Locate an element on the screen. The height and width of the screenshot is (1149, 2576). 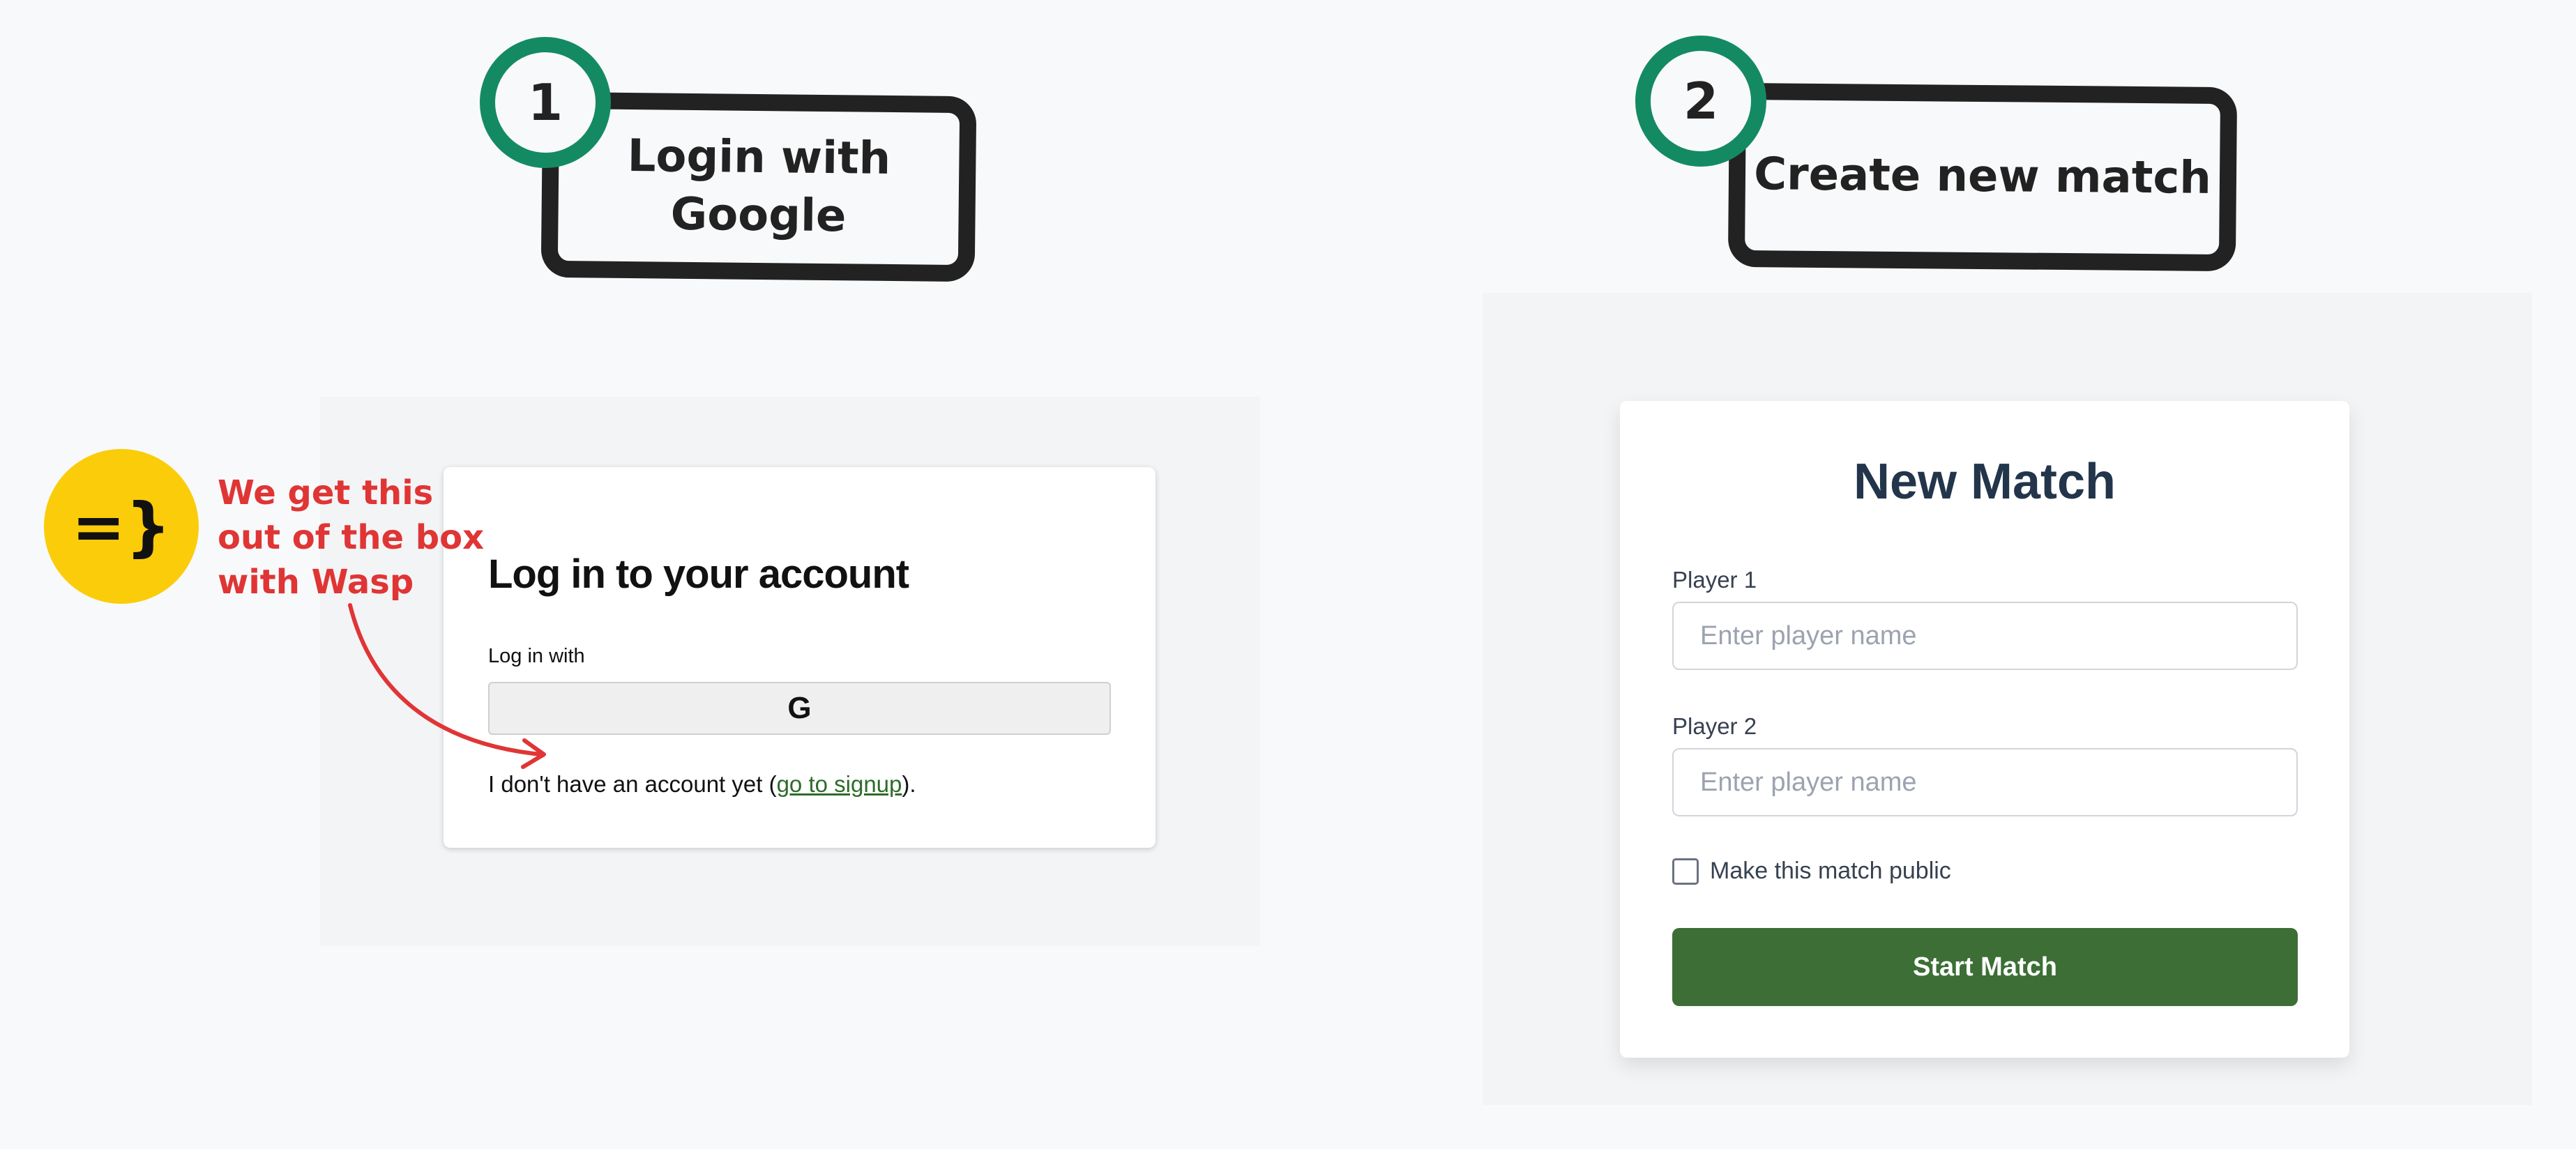
annotation-line1: We get this is located at coordinates (326, 492).